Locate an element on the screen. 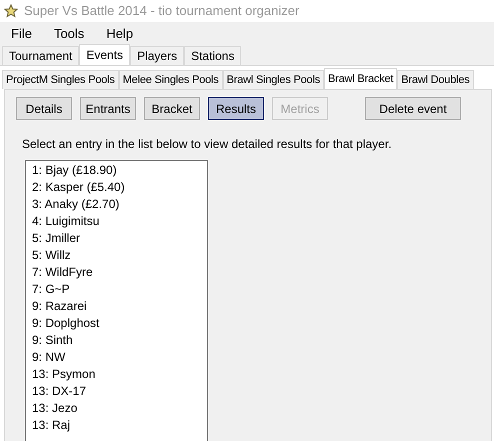 This screenshot has width=494, height=441. toolbar-button: Details is located at coordinates (44, 108).